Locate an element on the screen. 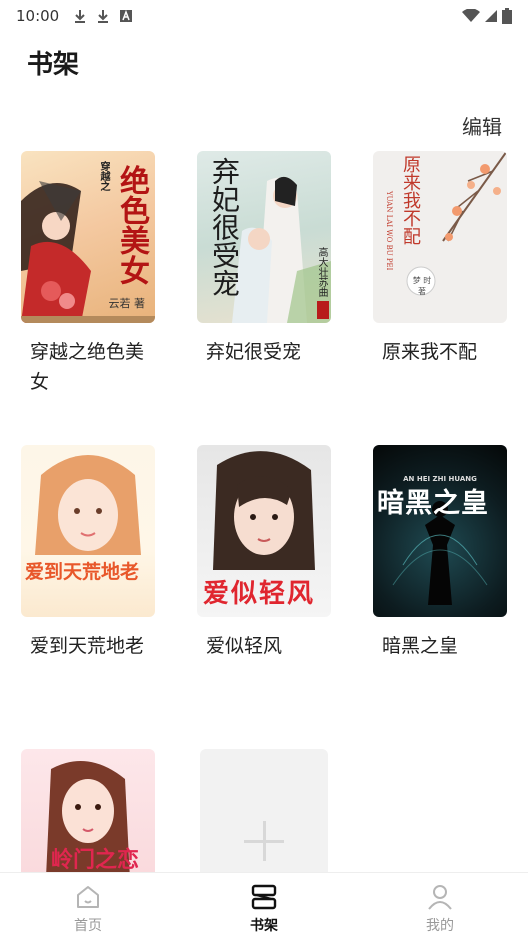  cover-title: 暗黑之皇 is located at coordinates (433, 503).